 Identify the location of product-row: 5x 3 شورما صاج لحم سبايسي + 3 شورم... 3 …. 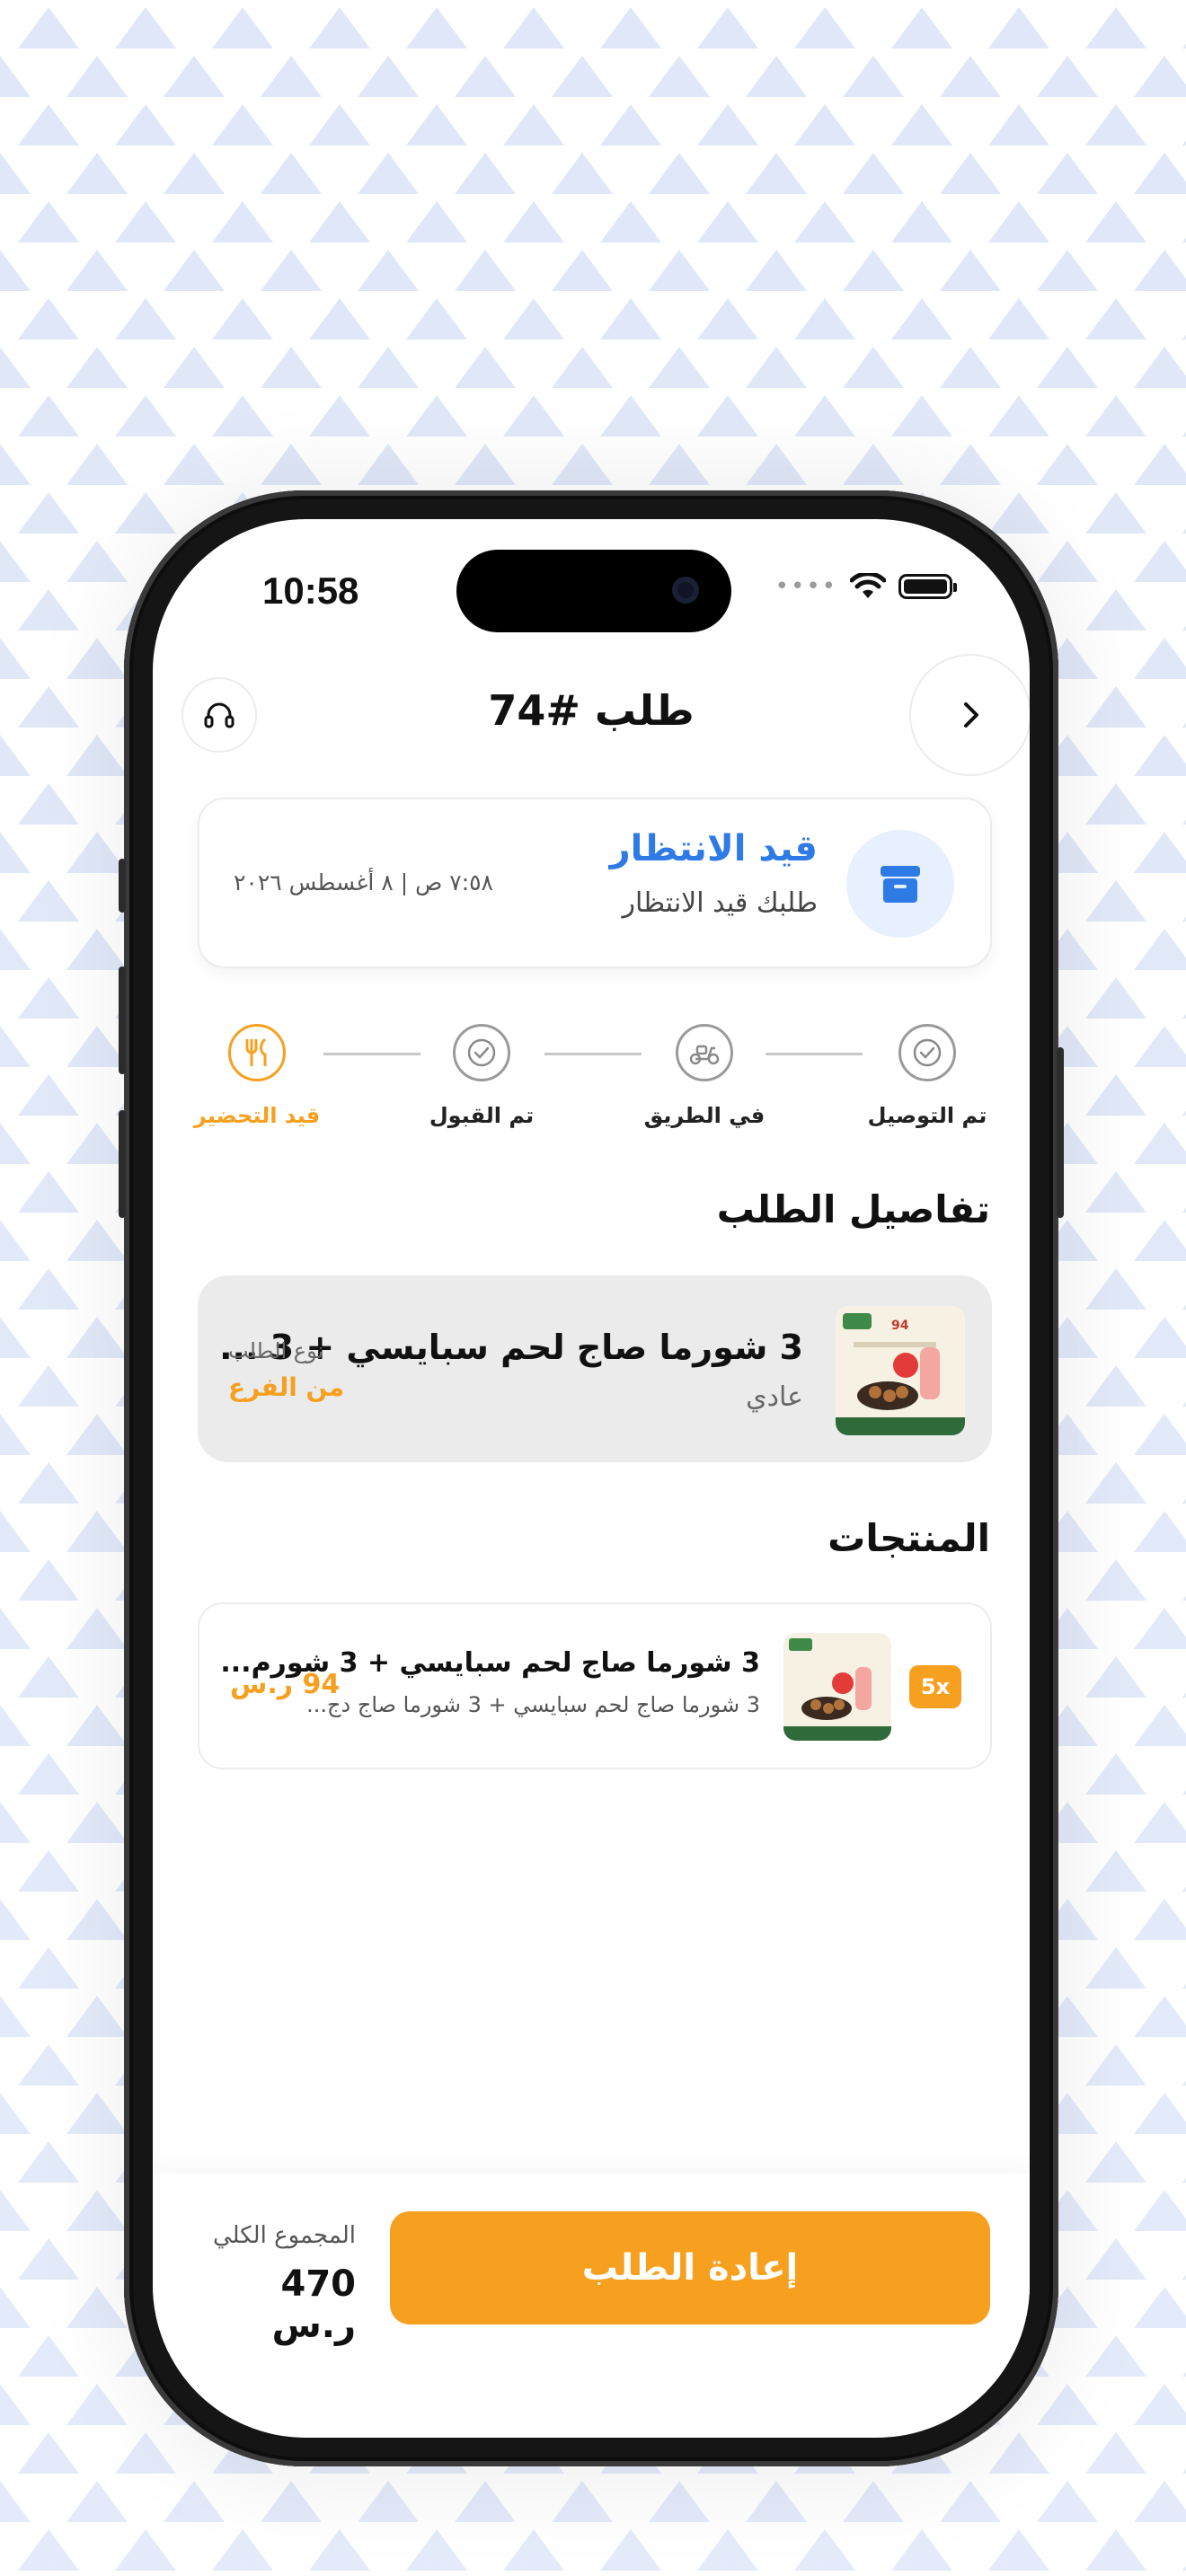
(595, 1685).